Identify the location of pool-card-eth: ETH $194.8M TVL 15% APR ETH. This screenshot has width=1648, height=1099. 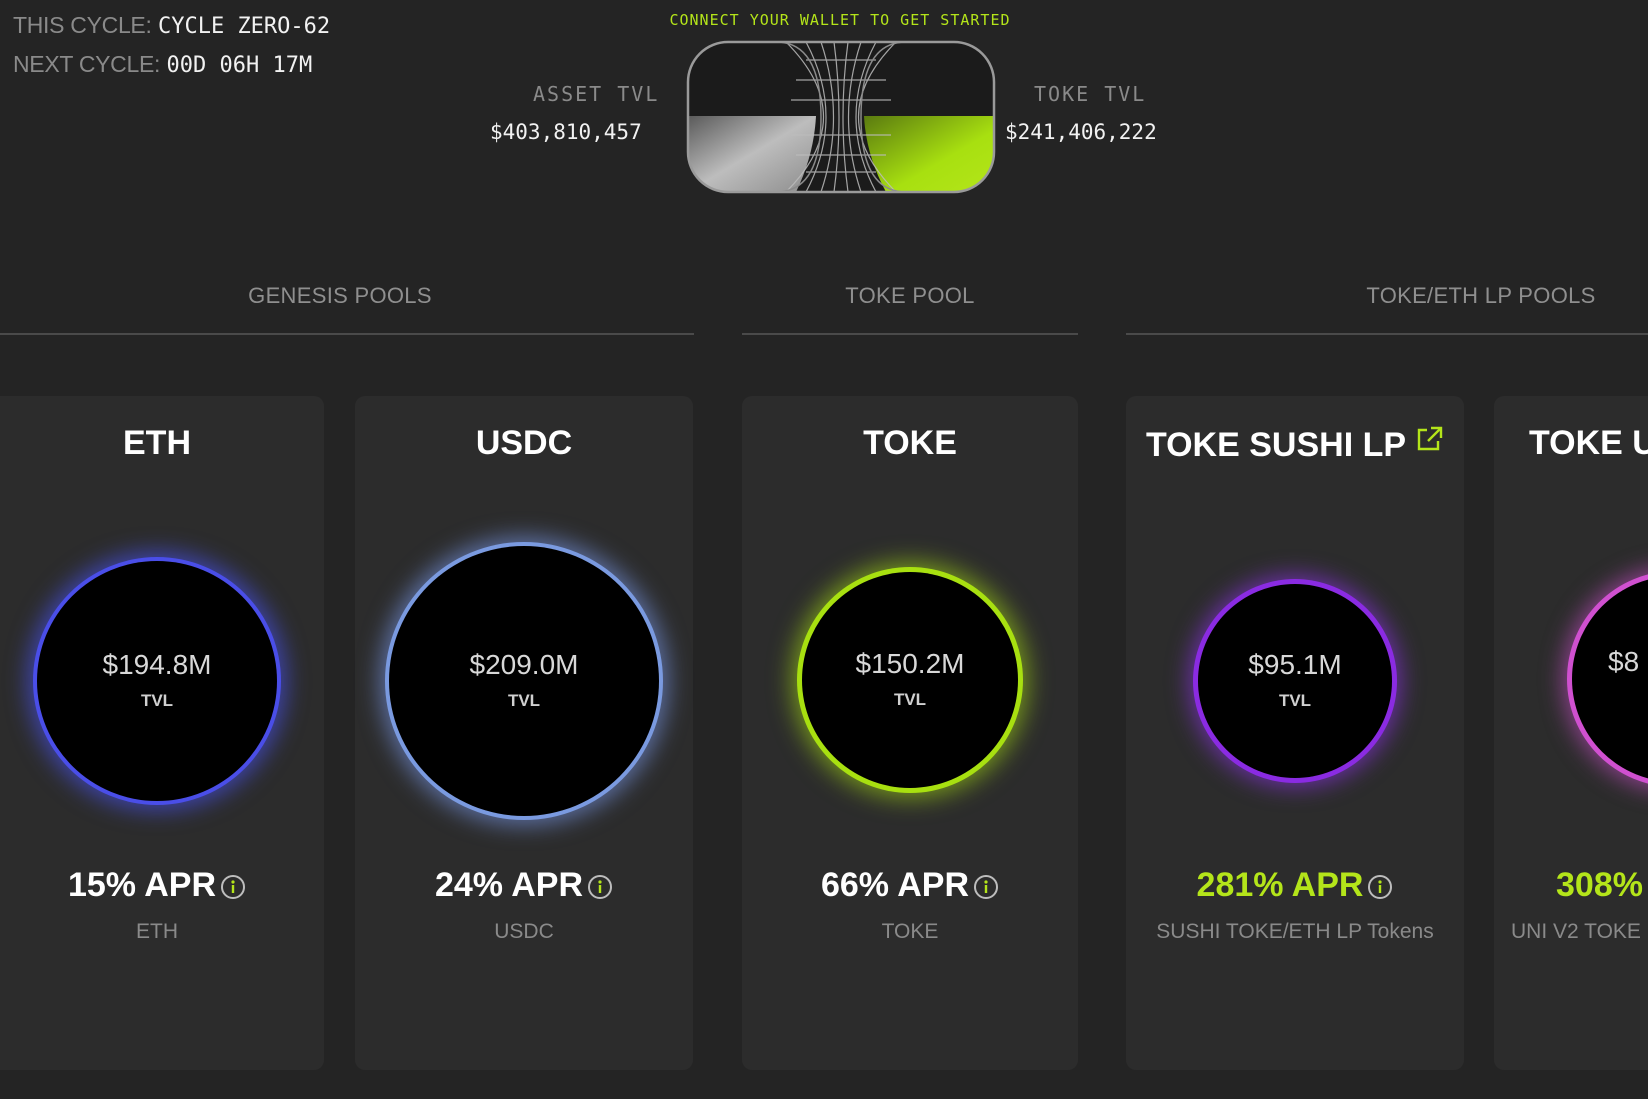
(162, 733).